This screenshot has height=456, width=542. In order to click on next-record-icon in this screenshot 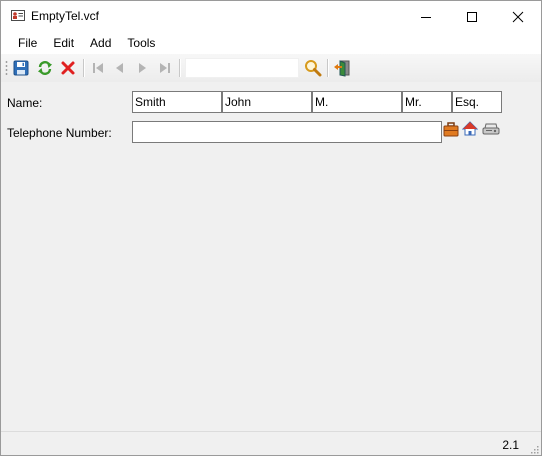, I will do `click(142, 68)`.